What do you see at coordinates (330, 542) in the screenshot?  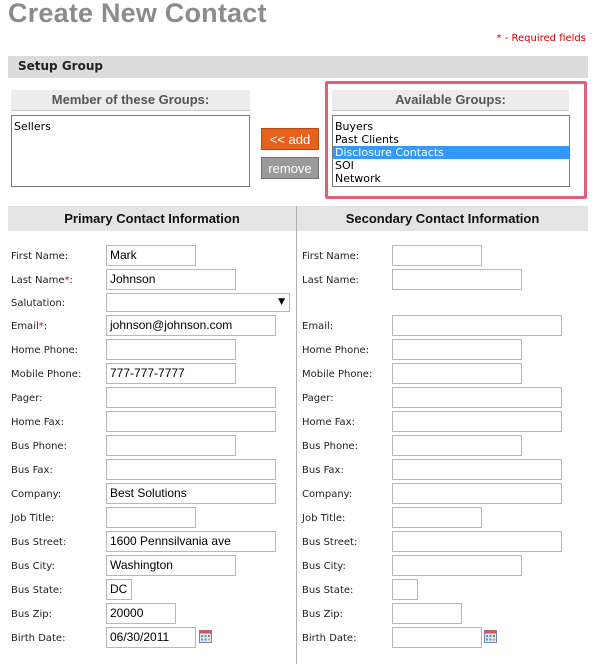 I see `secondary-bus-street-label: Bus Street:` at bounding box center [330, 542].